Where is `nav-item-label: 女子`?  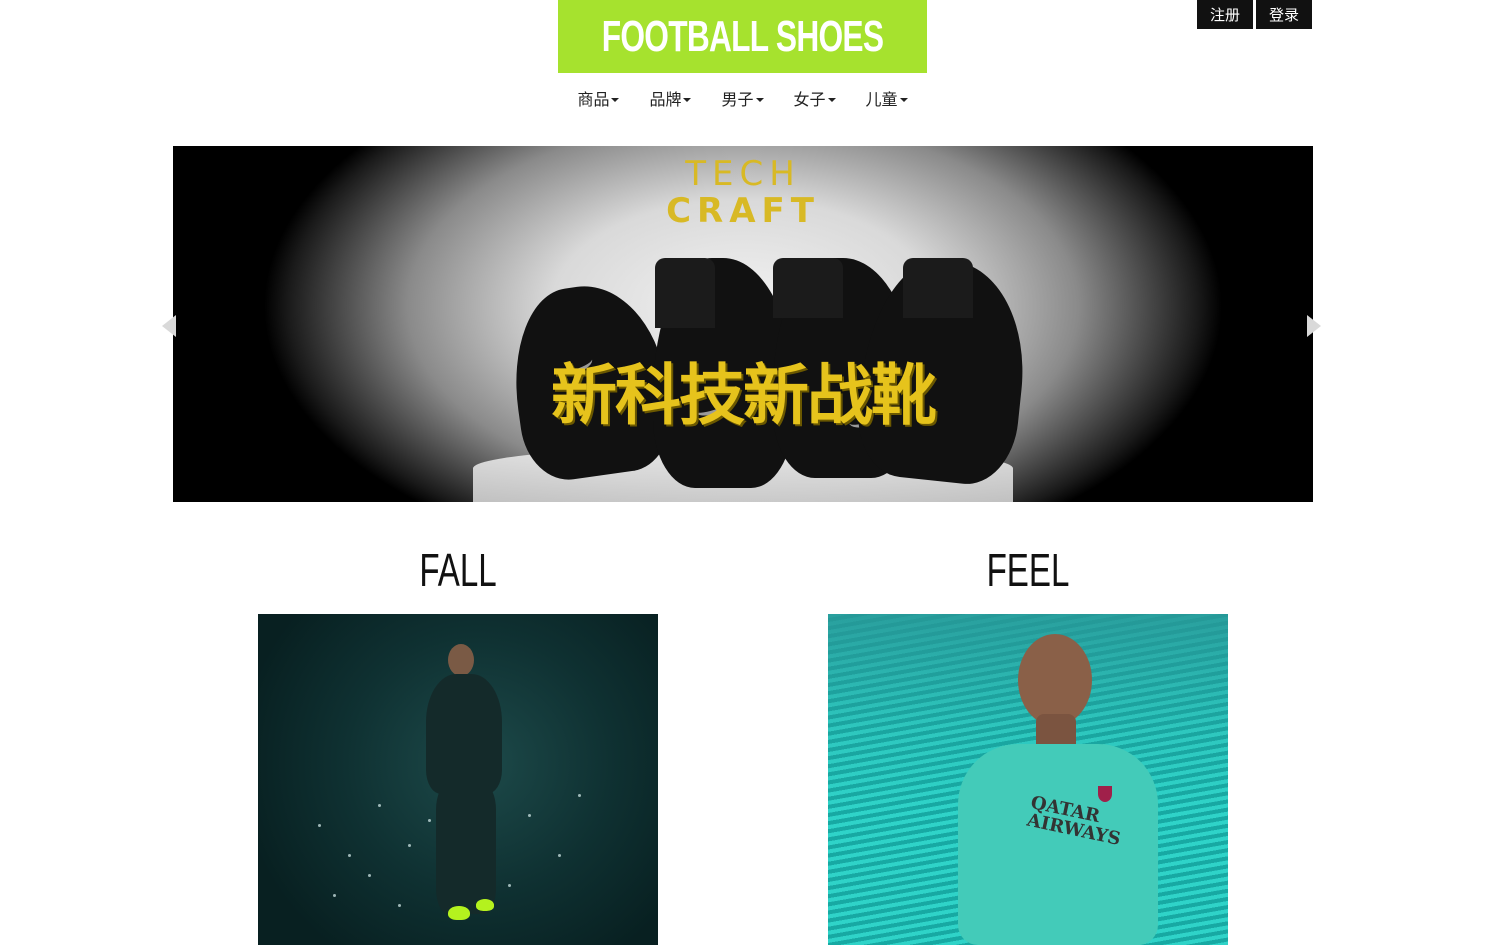
nav-item-label: 女子 is located at coordinates (809, 99).